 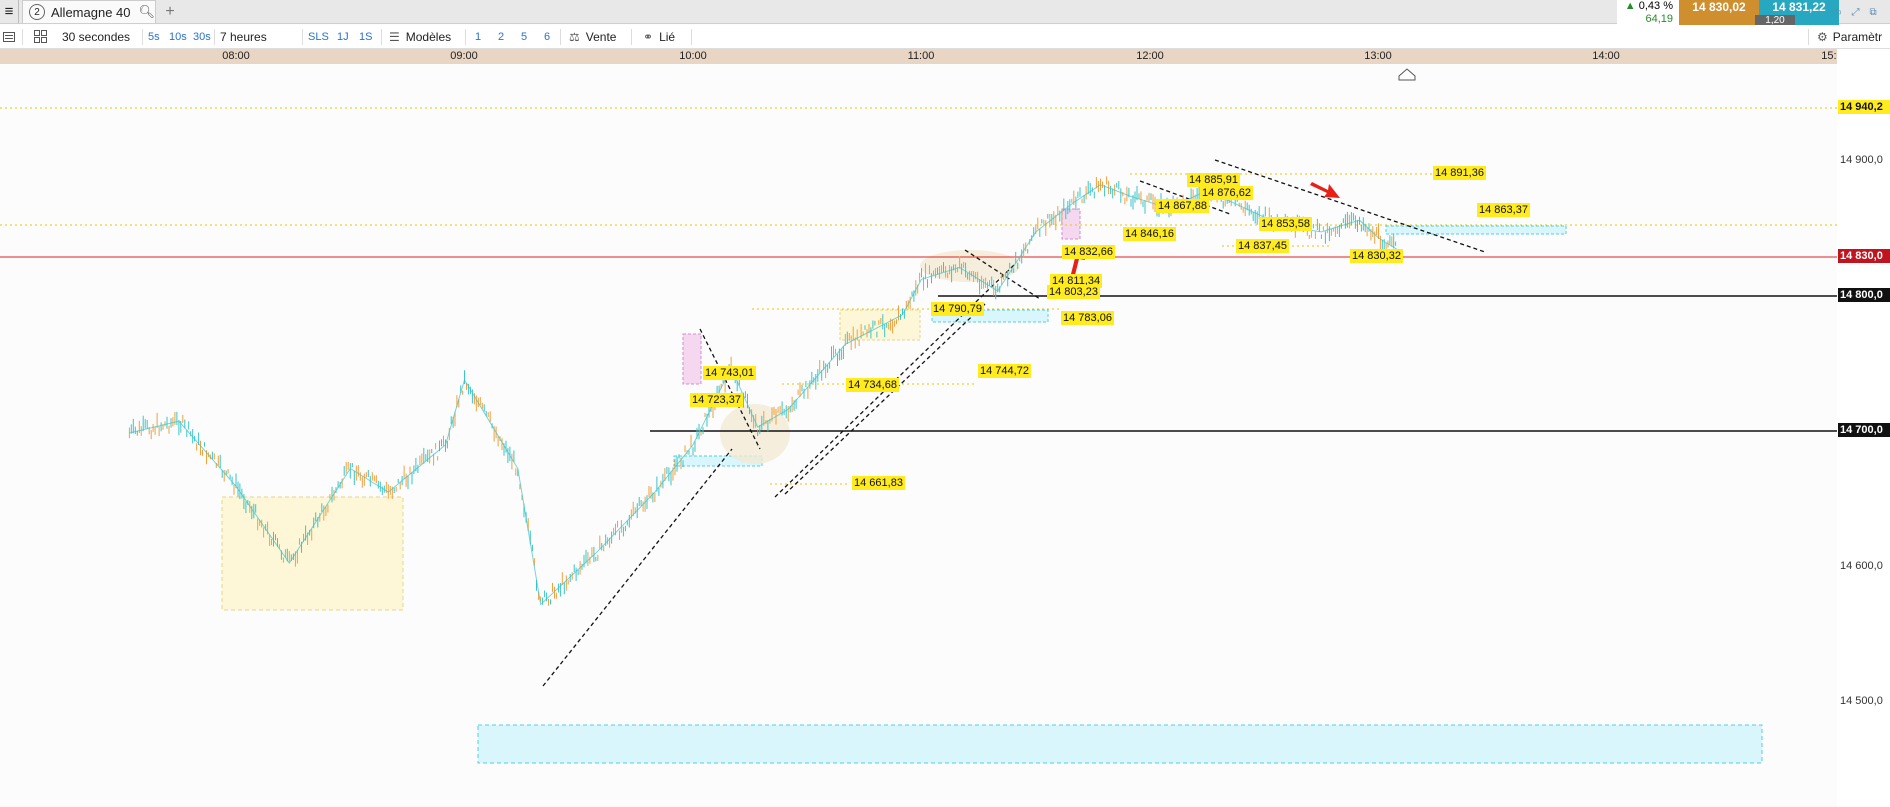 What do you see at coordinates (1503, 210) in the screenshot?
I see `price-annotation: 14 863,37` at bounding box center [1503, 210].